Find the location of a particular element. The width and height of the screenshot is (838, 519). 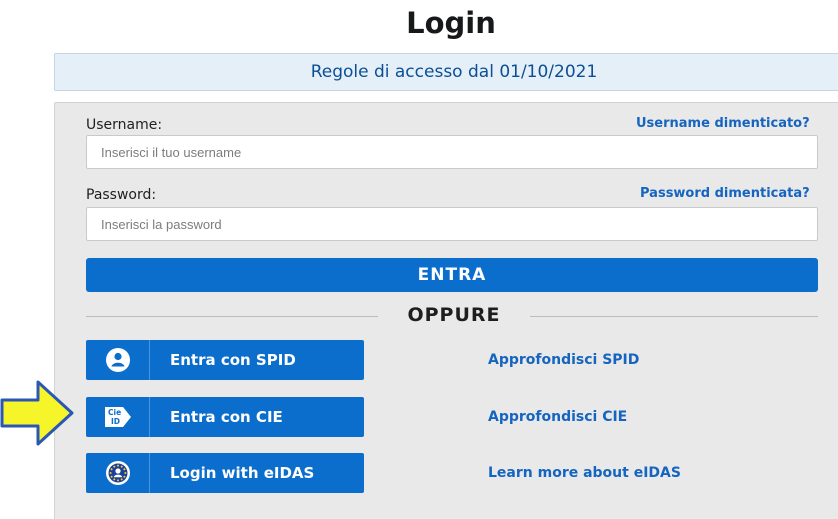

spid-login-button: Entra con SPID is located at coordinates (225, 360).